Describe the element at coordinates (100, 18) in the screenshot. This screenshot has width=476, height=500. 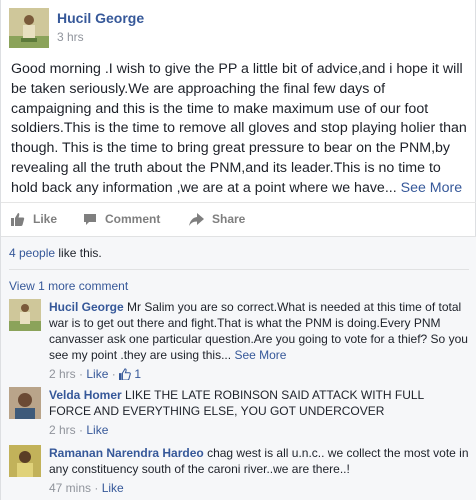
I see `post-author-name: Hucil George` at that location.